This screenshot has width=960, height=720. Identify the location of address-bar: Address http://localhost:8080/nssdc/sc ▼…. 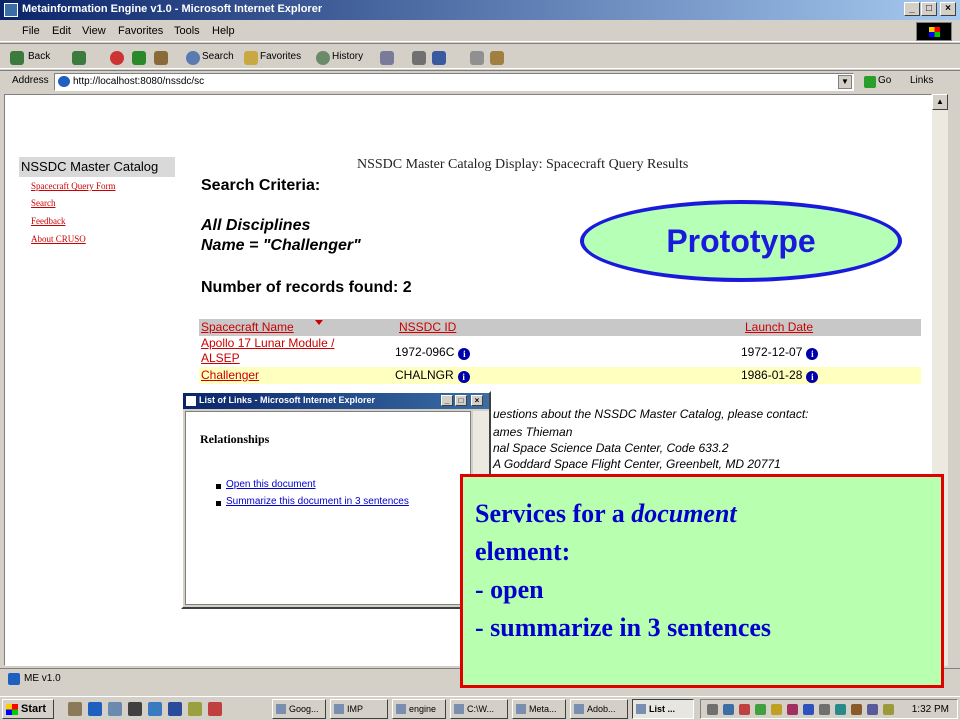
(480, 81).